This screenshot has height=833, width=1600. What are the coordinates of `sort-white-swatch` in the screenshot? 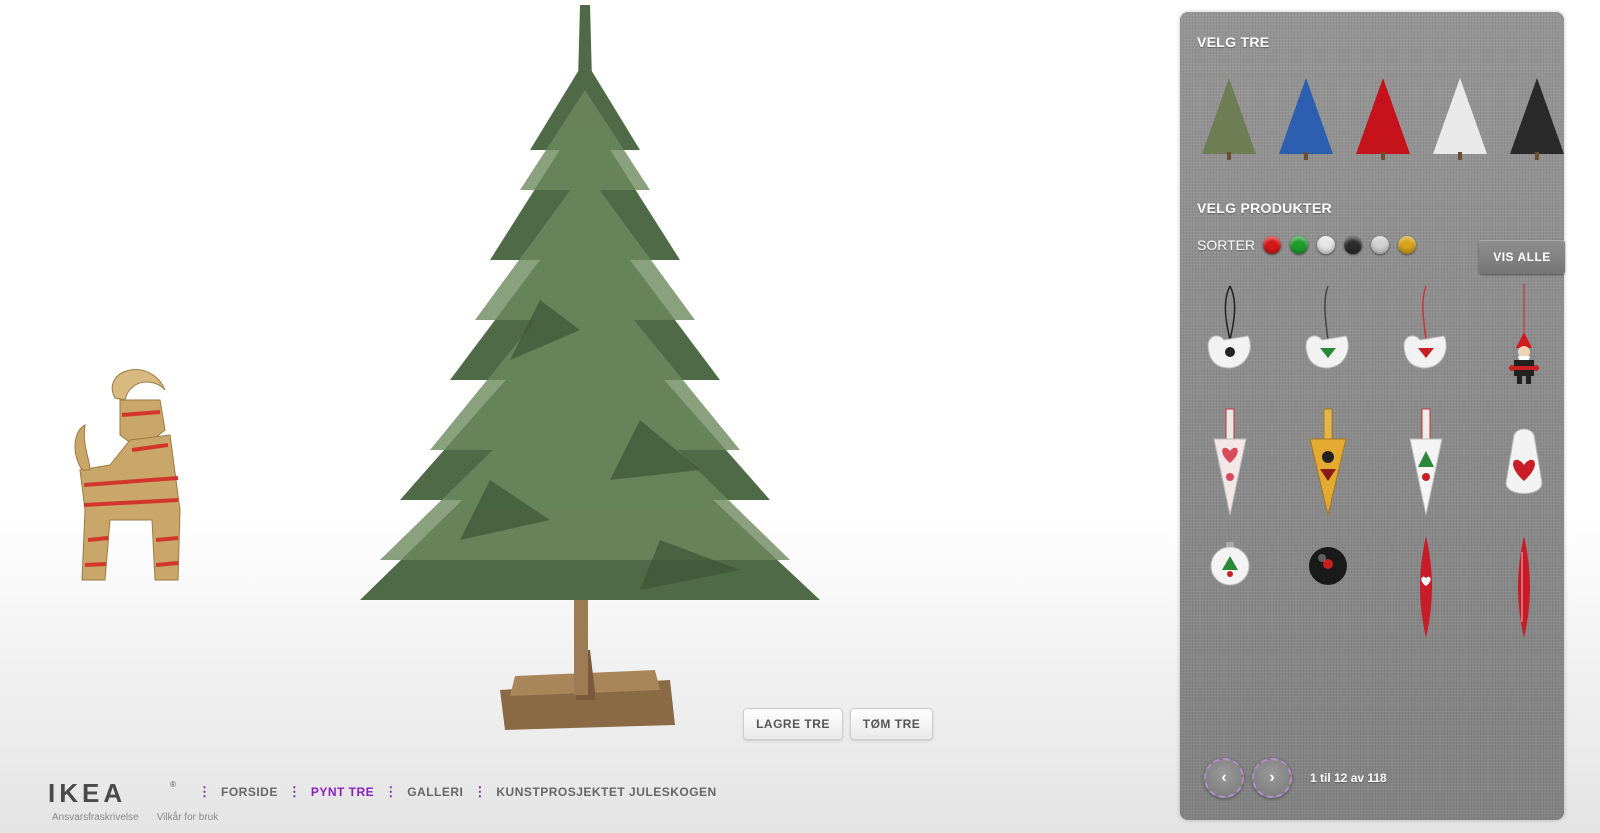 It's located at (1326, 245).